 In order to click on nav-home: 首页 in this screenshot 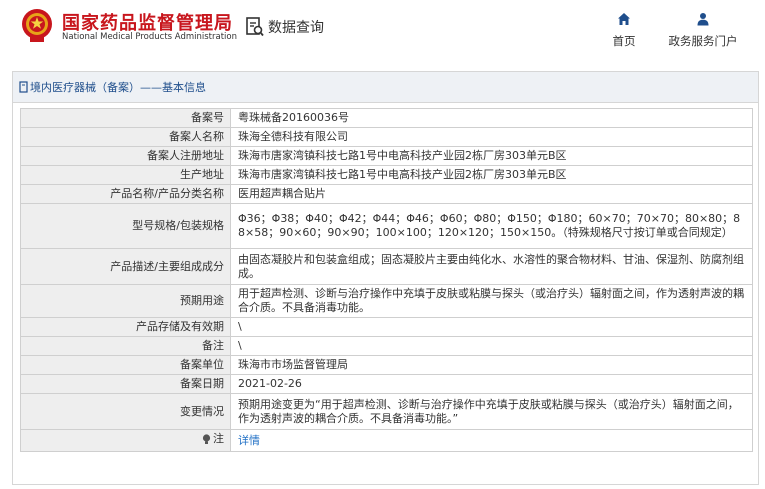, I will do `click(624, 30)`.